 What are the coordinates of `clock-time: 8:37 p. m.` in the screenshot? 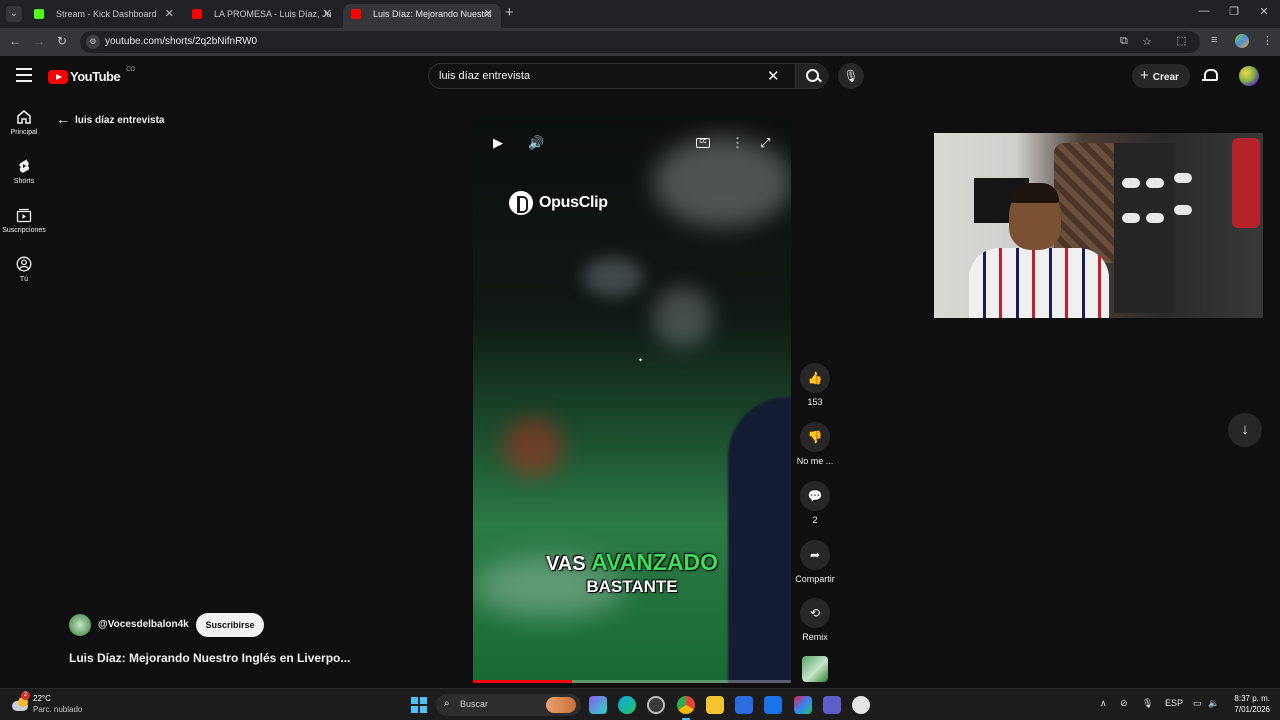 It's located at (1252, 698).